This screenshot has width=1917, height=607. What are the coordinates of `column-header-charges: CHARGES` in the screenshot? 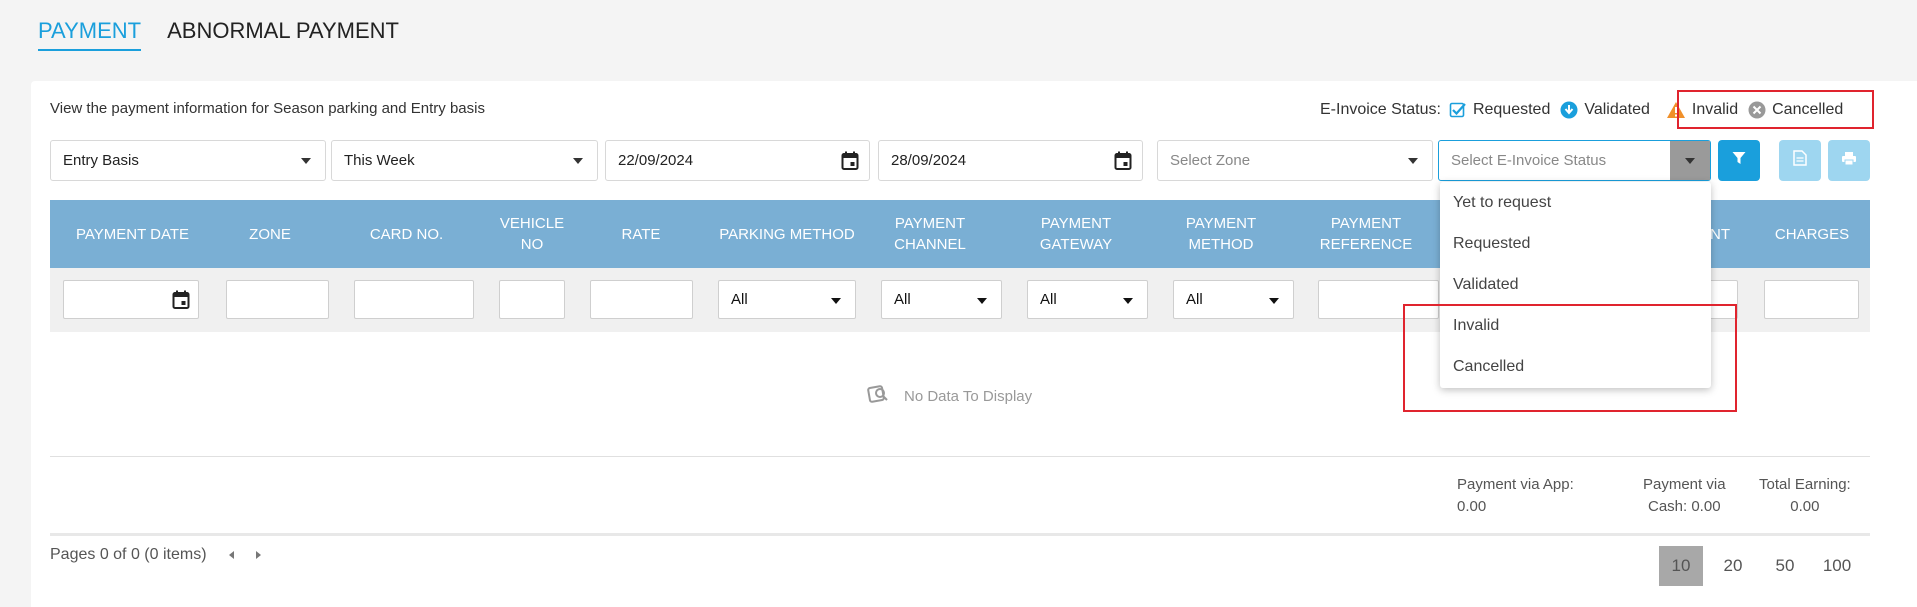 It's located at (1812, 234).